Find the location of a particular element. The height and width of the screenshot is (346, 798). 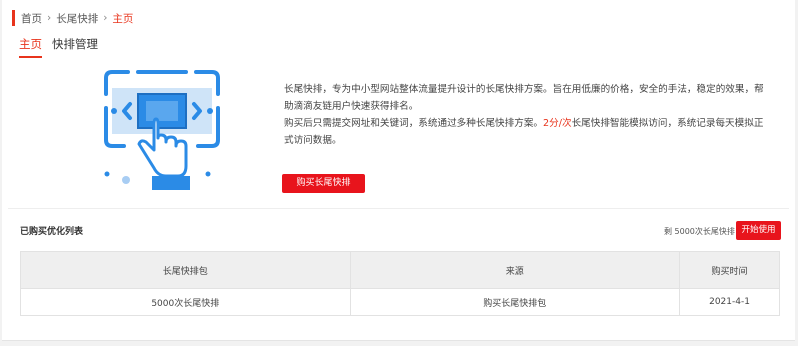

table-row: 5000次长尾快排 购买长尾快排包 2021-4-1 is located at coordinates (400, 302).